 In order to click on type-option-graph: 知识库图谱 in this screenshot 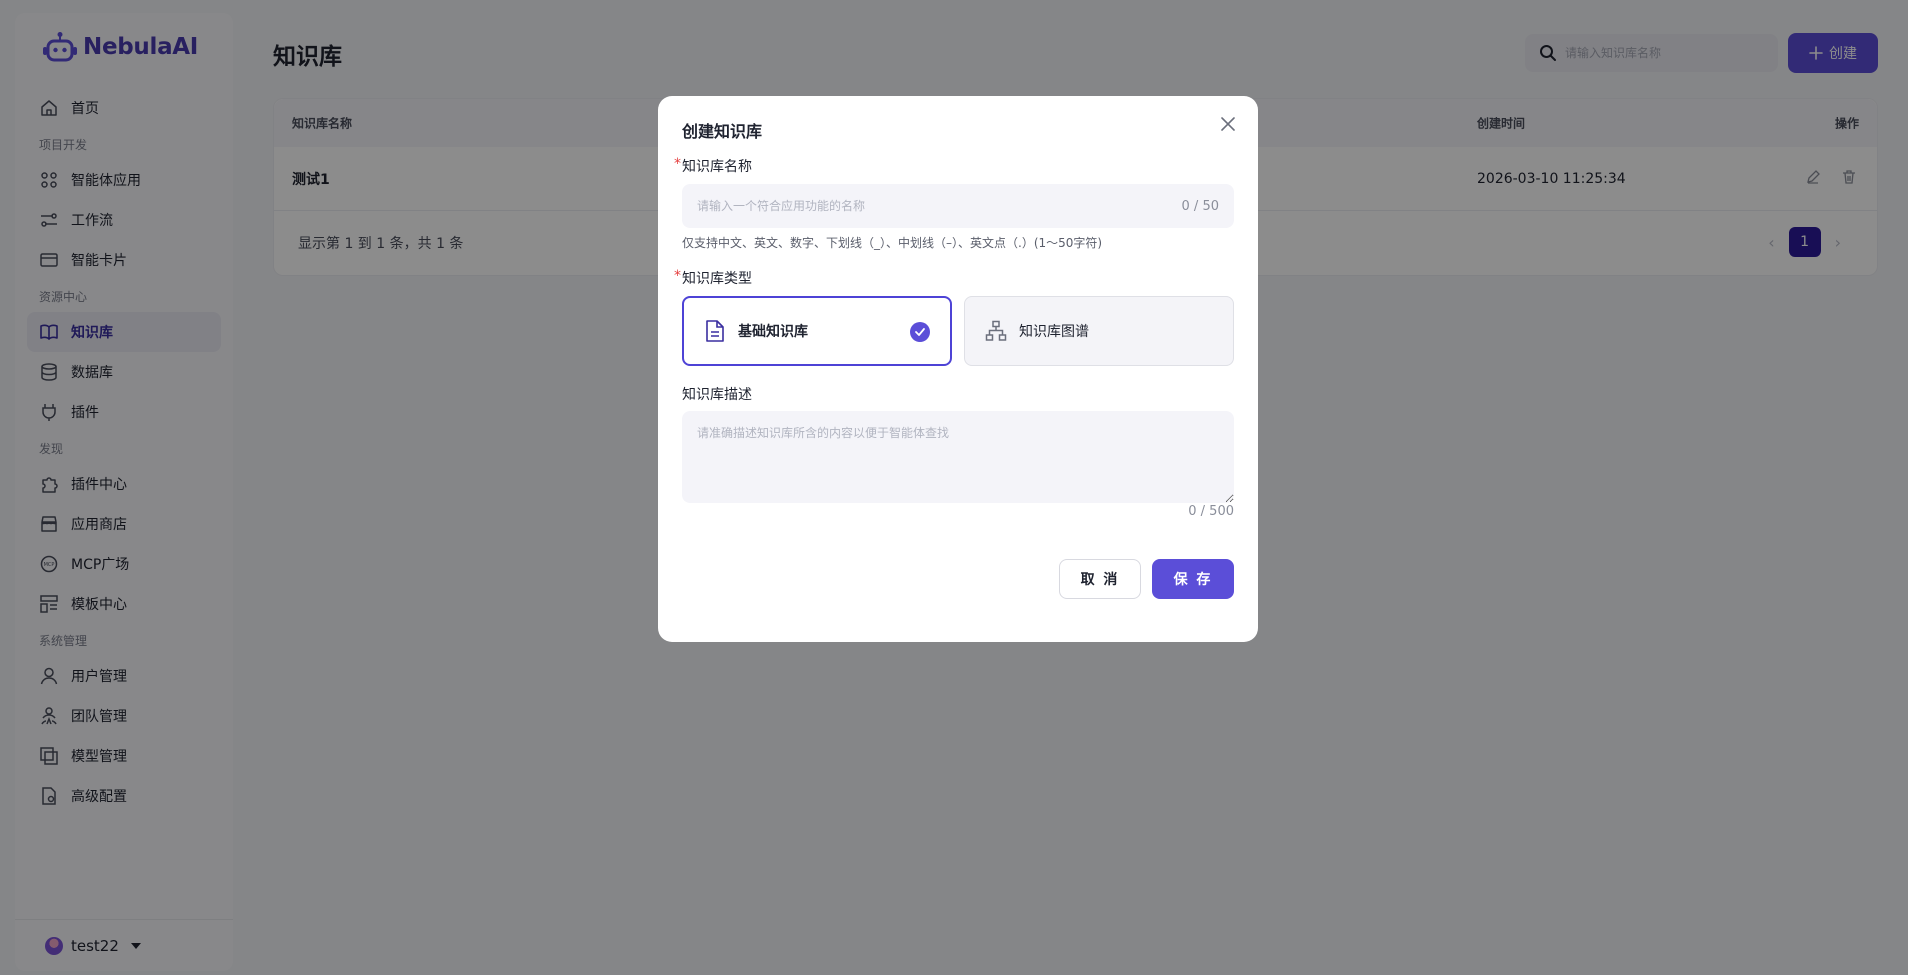, I will do `click(1099, 331)`.